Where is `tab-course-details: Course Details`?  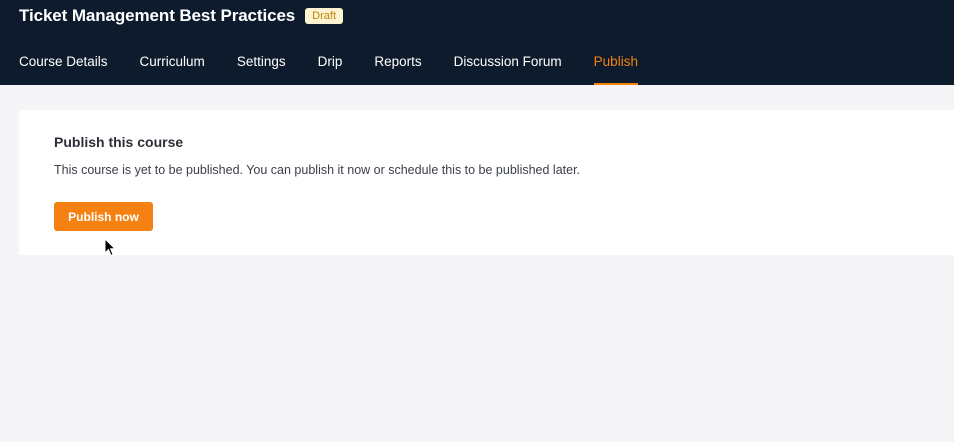
tab-course-details: Course Details is located at coordinates (63, 69).